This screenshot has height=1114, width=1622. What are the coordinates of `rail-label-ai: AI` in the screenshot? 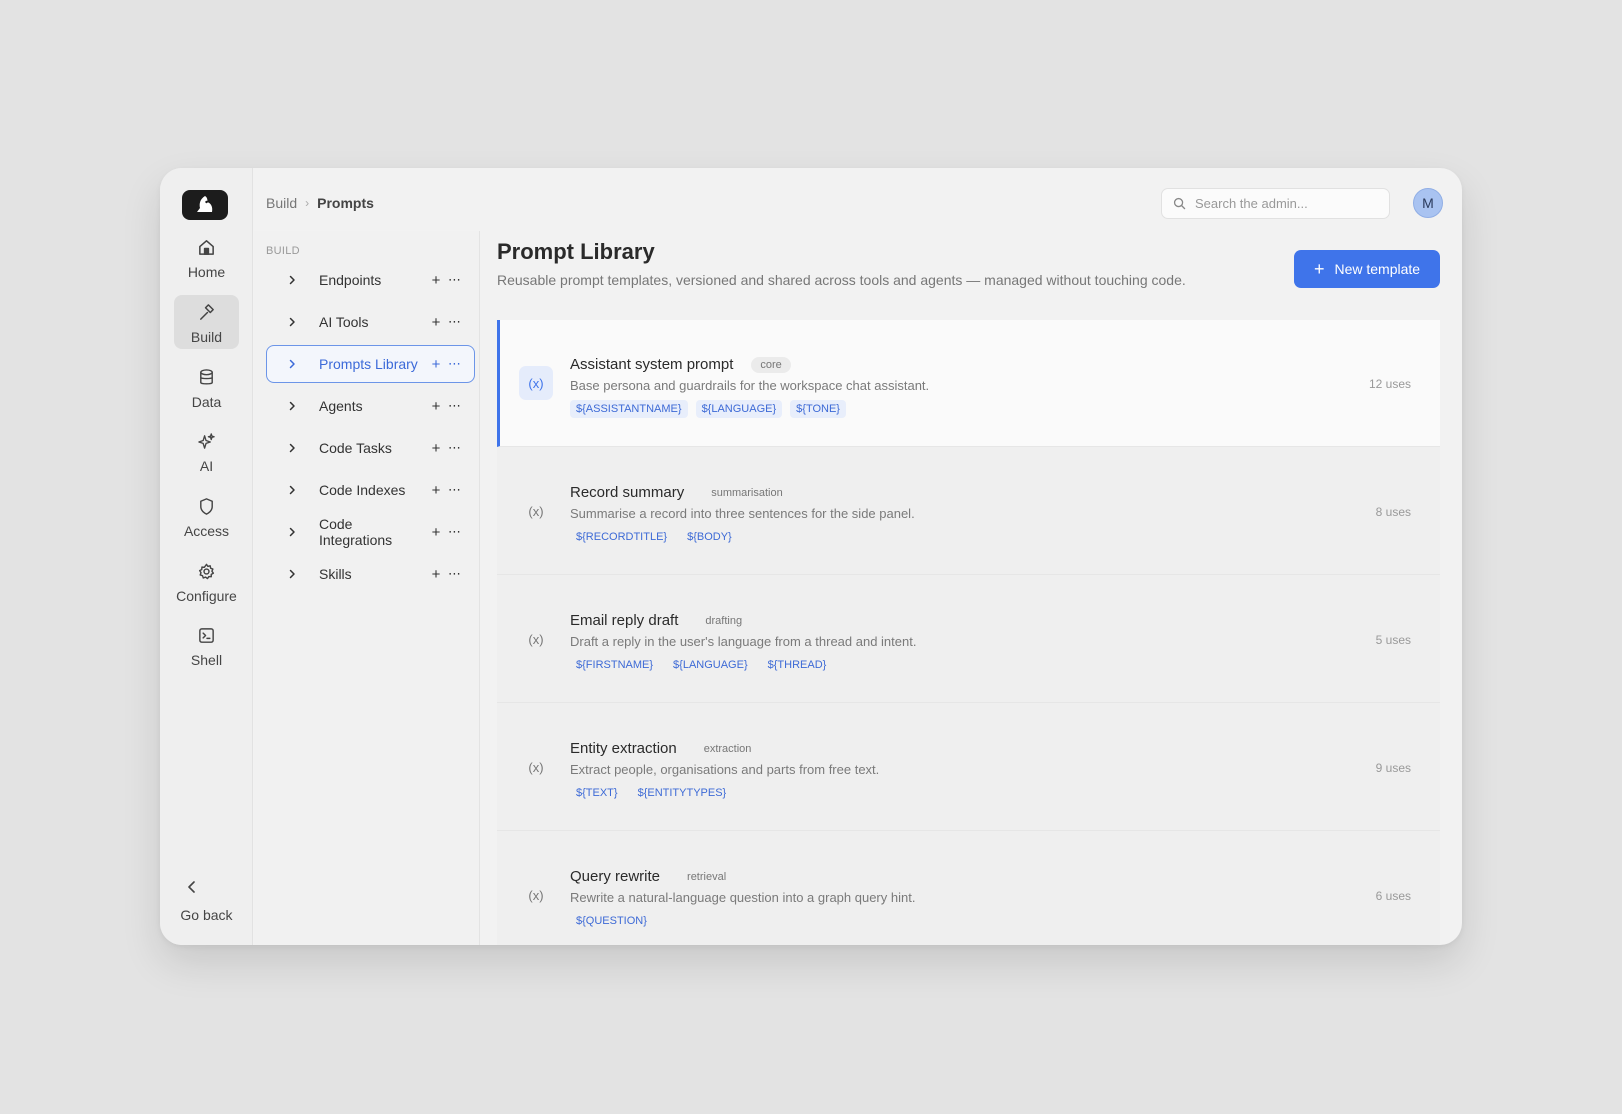 It's located at (206, 466).